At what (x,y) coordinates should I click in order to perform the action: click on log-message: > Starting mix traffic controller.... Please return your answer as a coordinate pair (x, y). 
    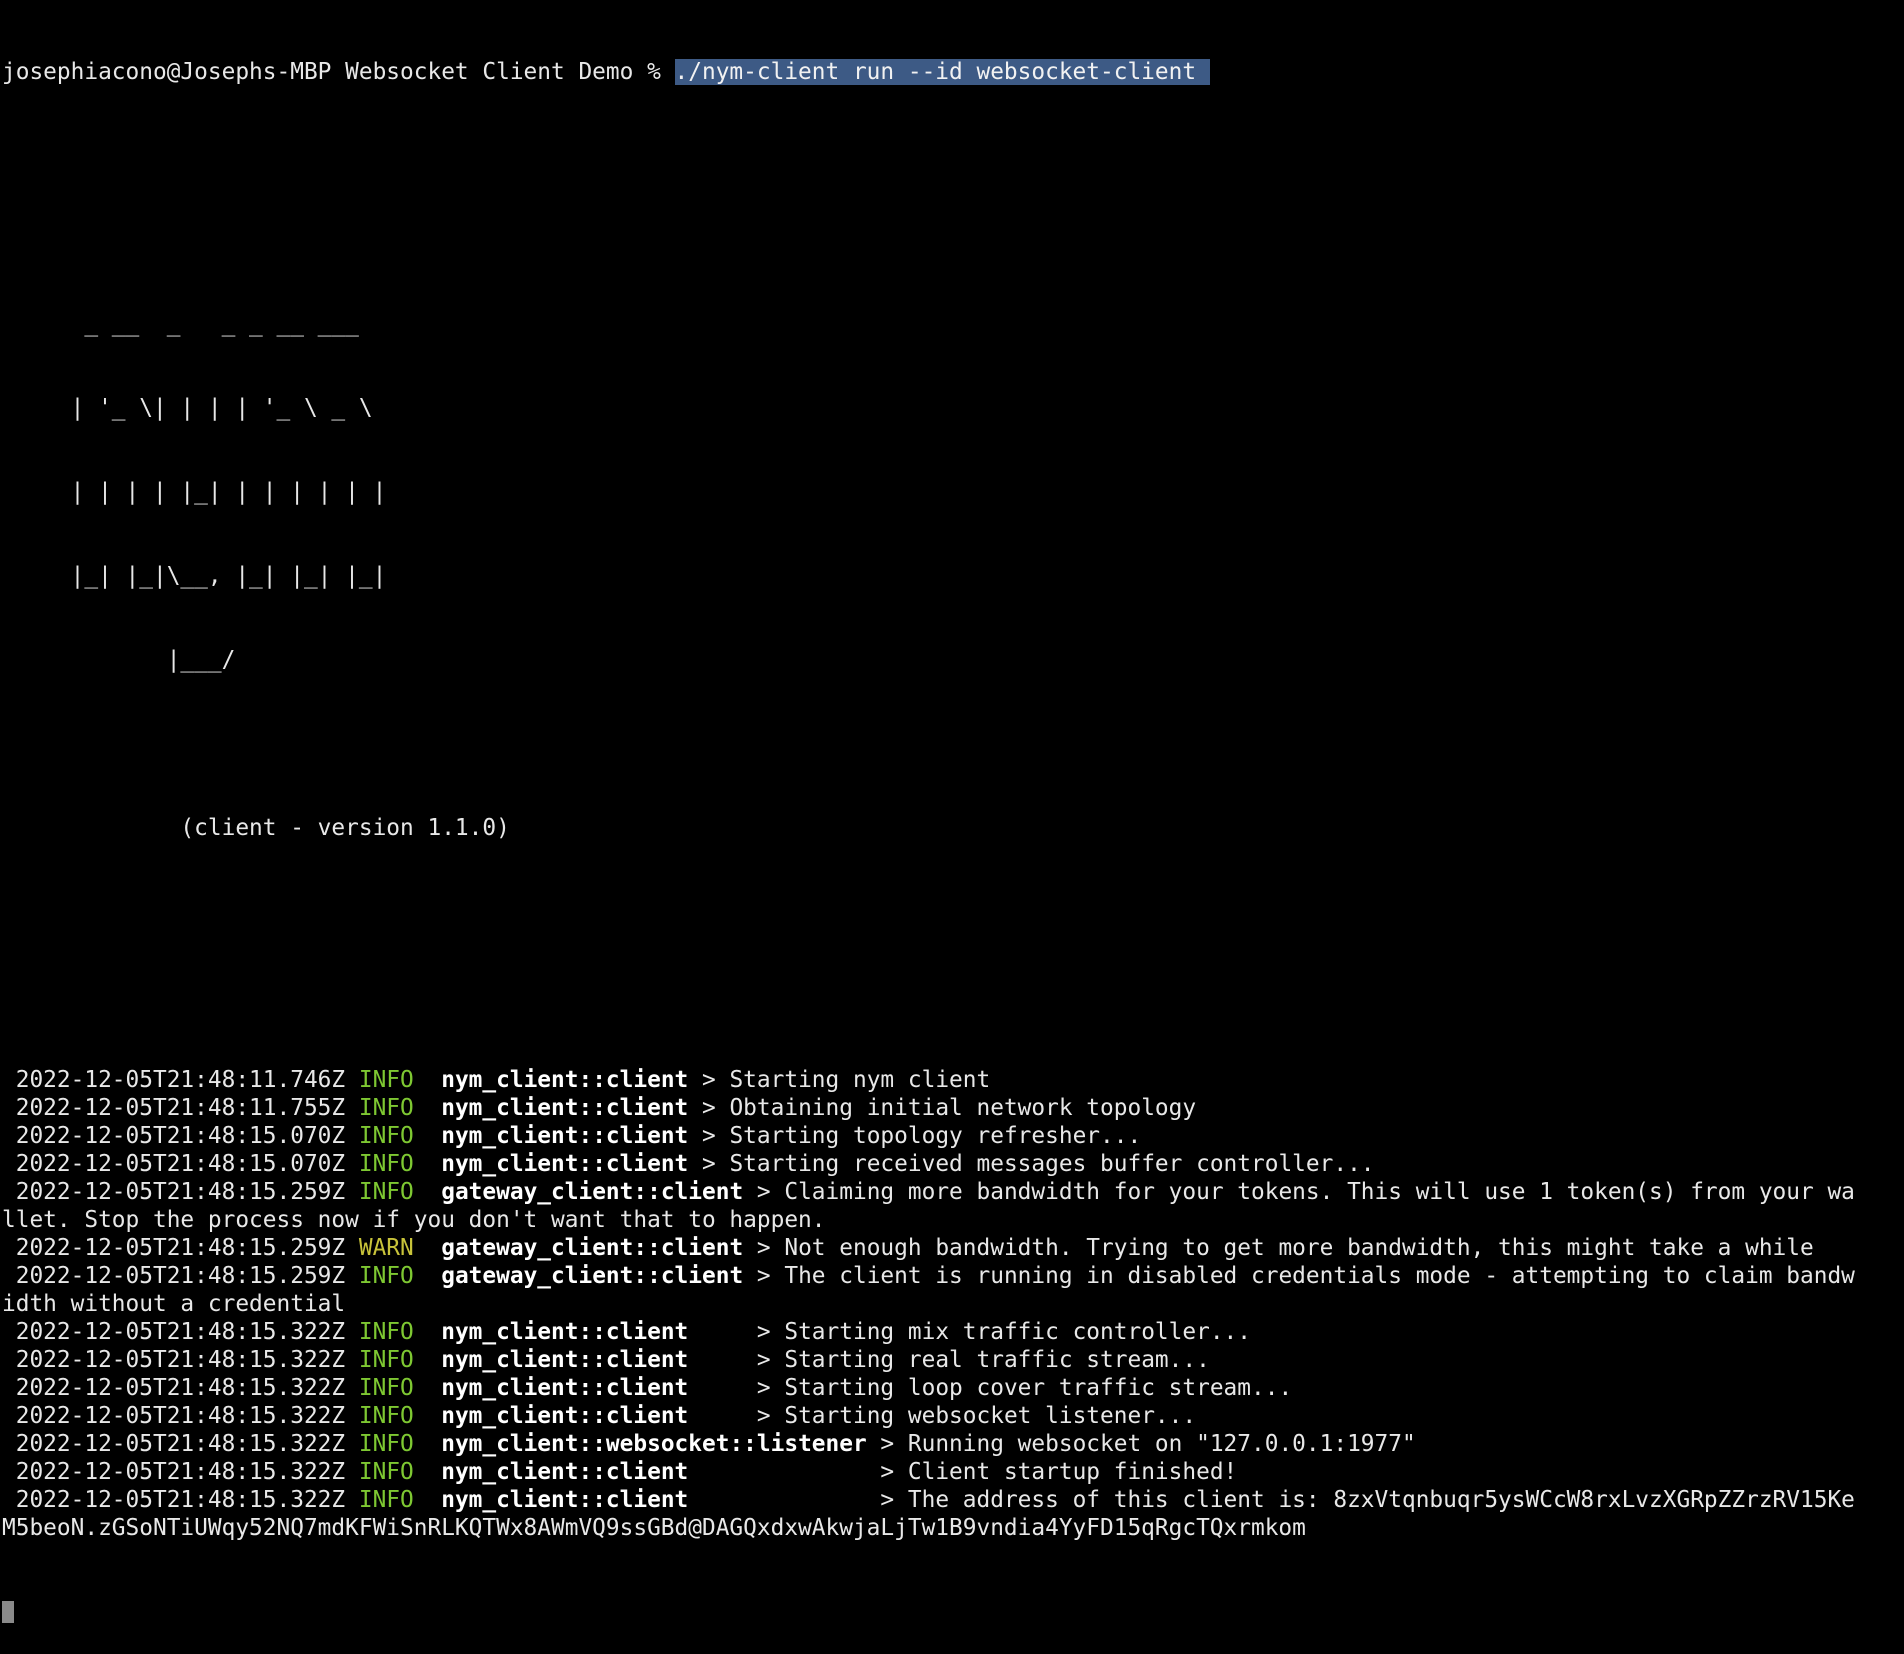
    Looking at the image, I should click on (970, 1332).